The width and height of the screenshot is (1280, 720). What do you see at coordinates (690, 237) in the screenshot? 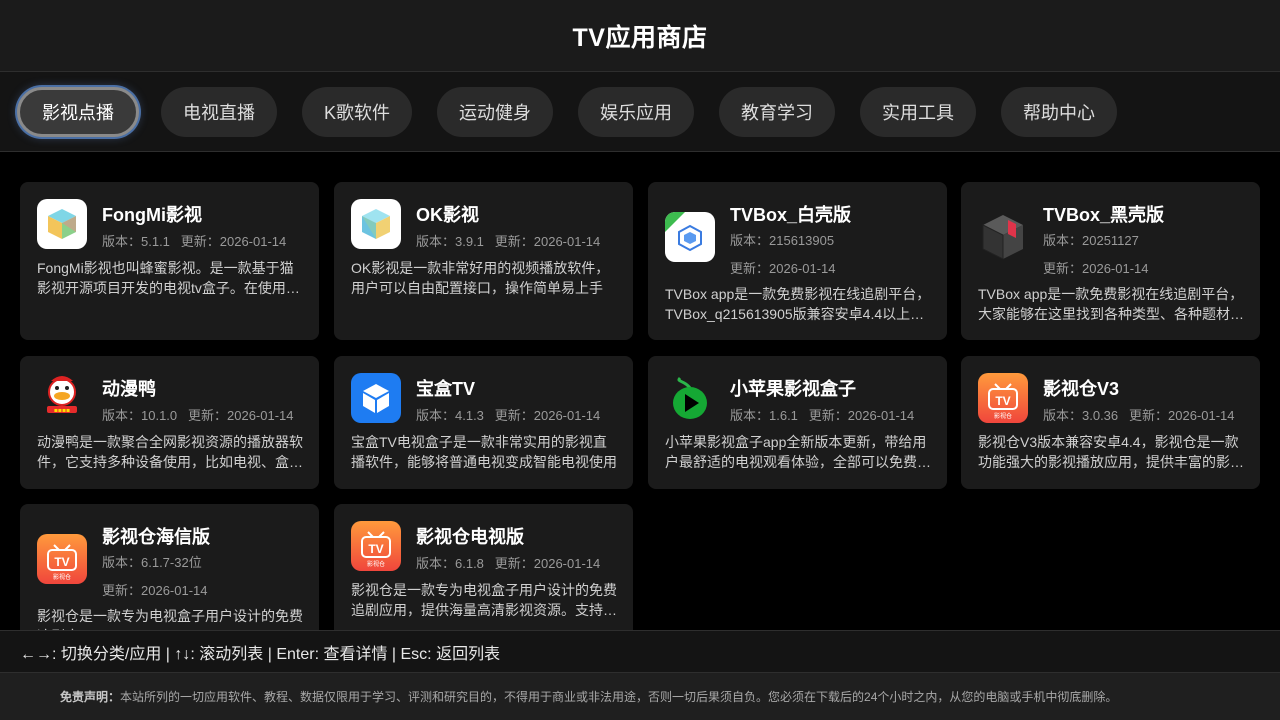
I see `tvbox-white-icon` at bounding box center [690, 237].